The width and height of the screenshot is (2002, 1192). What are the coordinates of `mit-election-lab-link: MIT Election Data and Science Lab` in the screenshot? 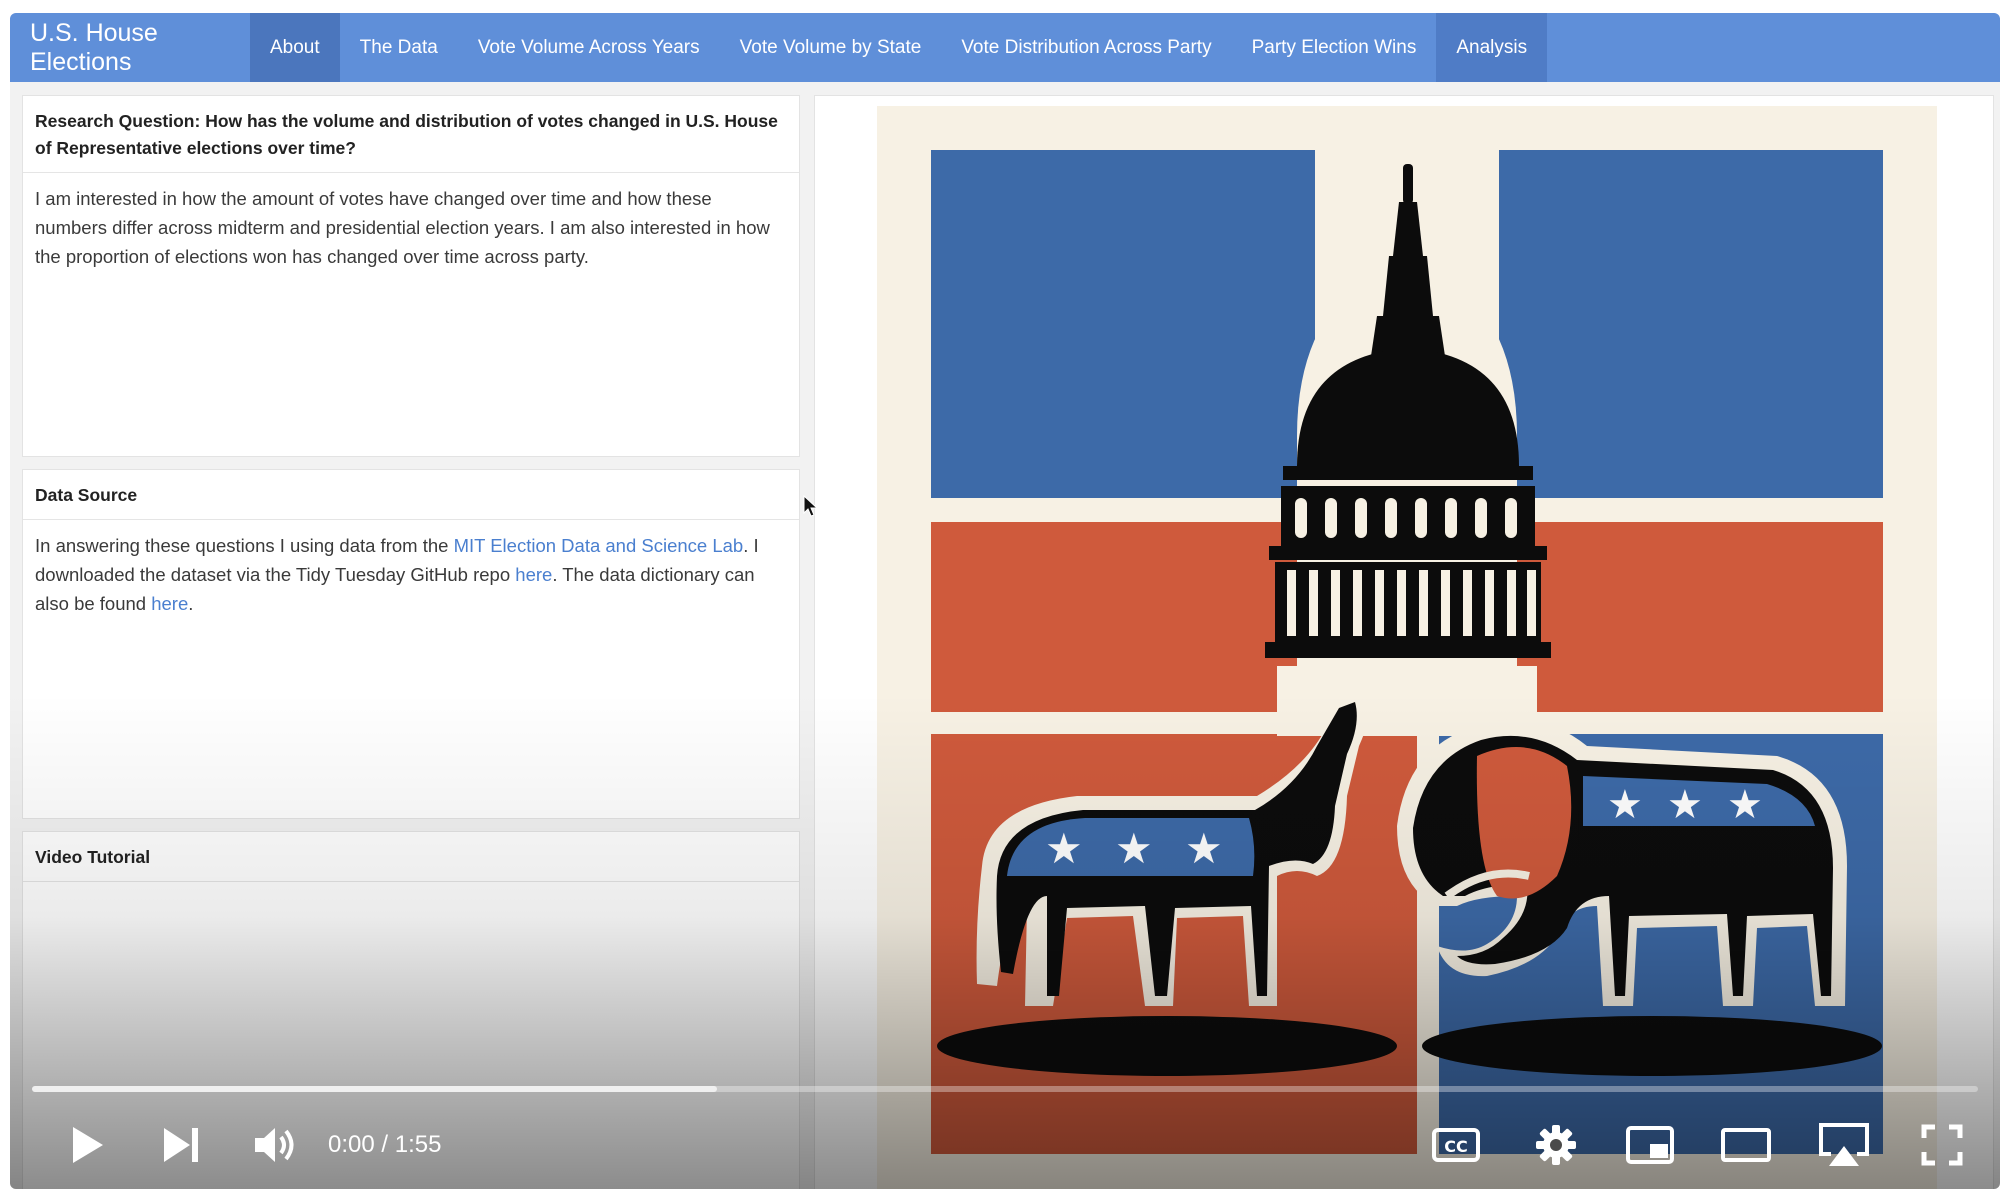 It's located at (599, 545).